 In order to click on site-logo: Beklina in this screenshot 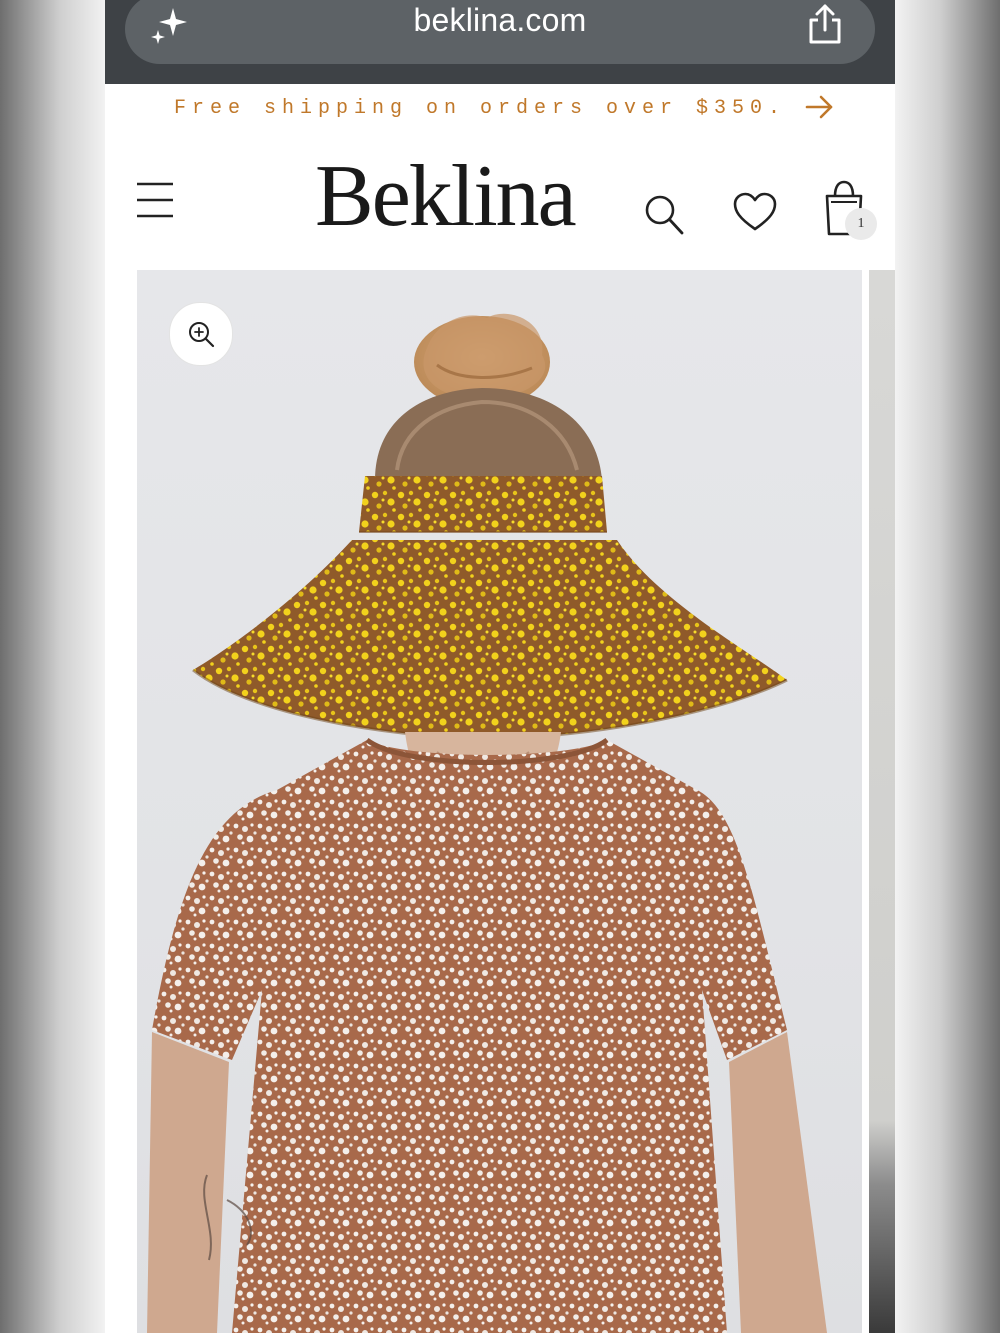, I will do `click(446, 196)`.